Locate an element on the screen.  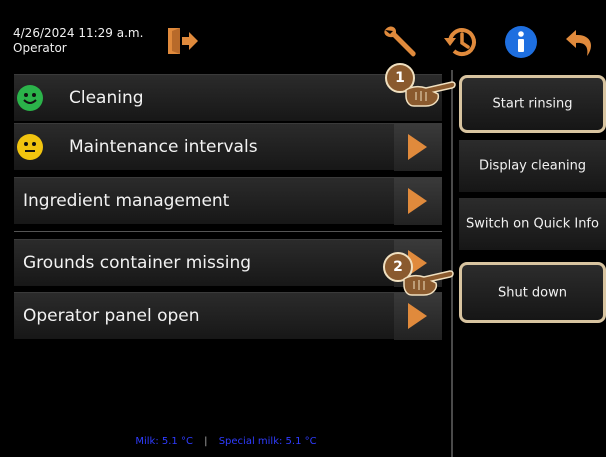
temperature-status-bar: Milk: 5.1 °C | Special milk: 5.1 °C is located at coordinates (226, 441).